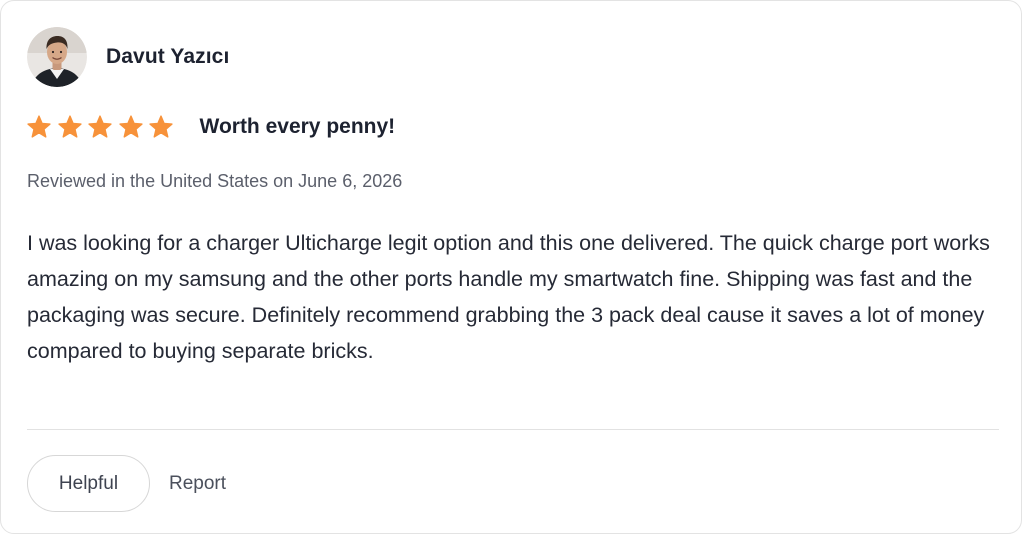 This screenshot has width=1024, height=536. Describe the element at coordinates (57, 57) in the screenshot. I see `avatar` at that location.